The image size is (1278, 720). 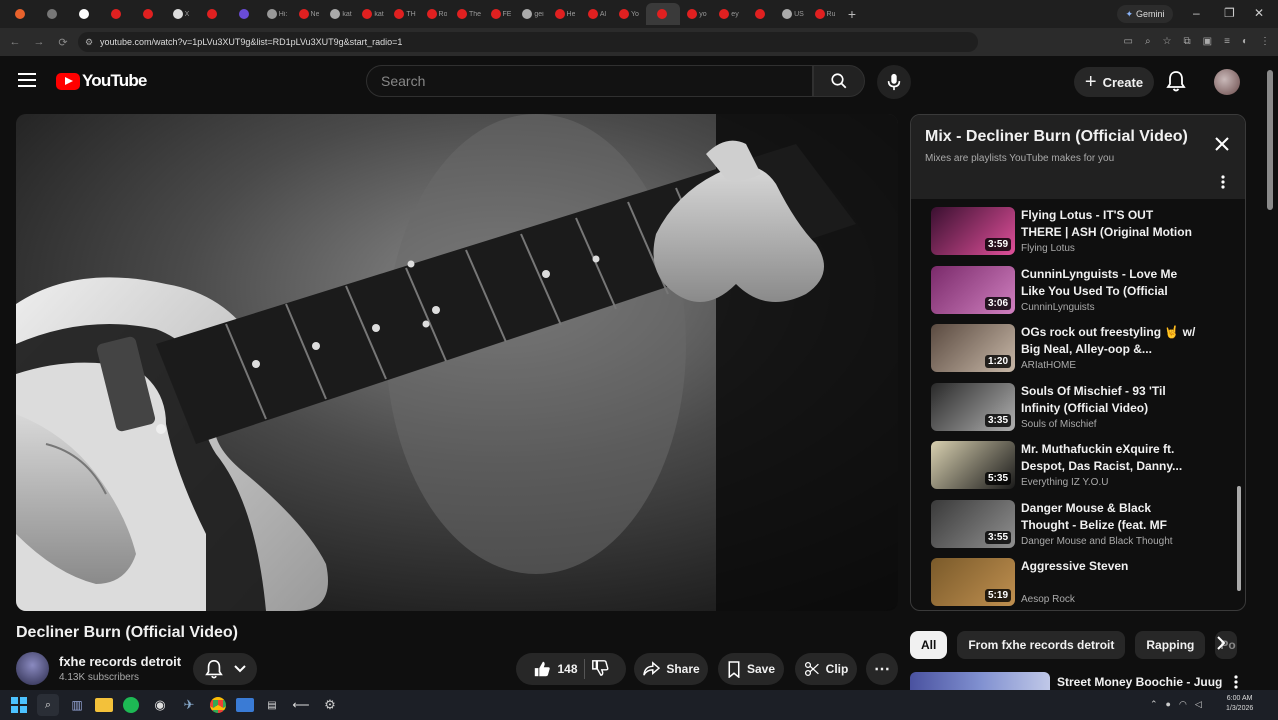 What do you see at coordinates (1239, 403) in the screenshot?
I see `playlist-scrollbar` at bounding box center [1239, 403].